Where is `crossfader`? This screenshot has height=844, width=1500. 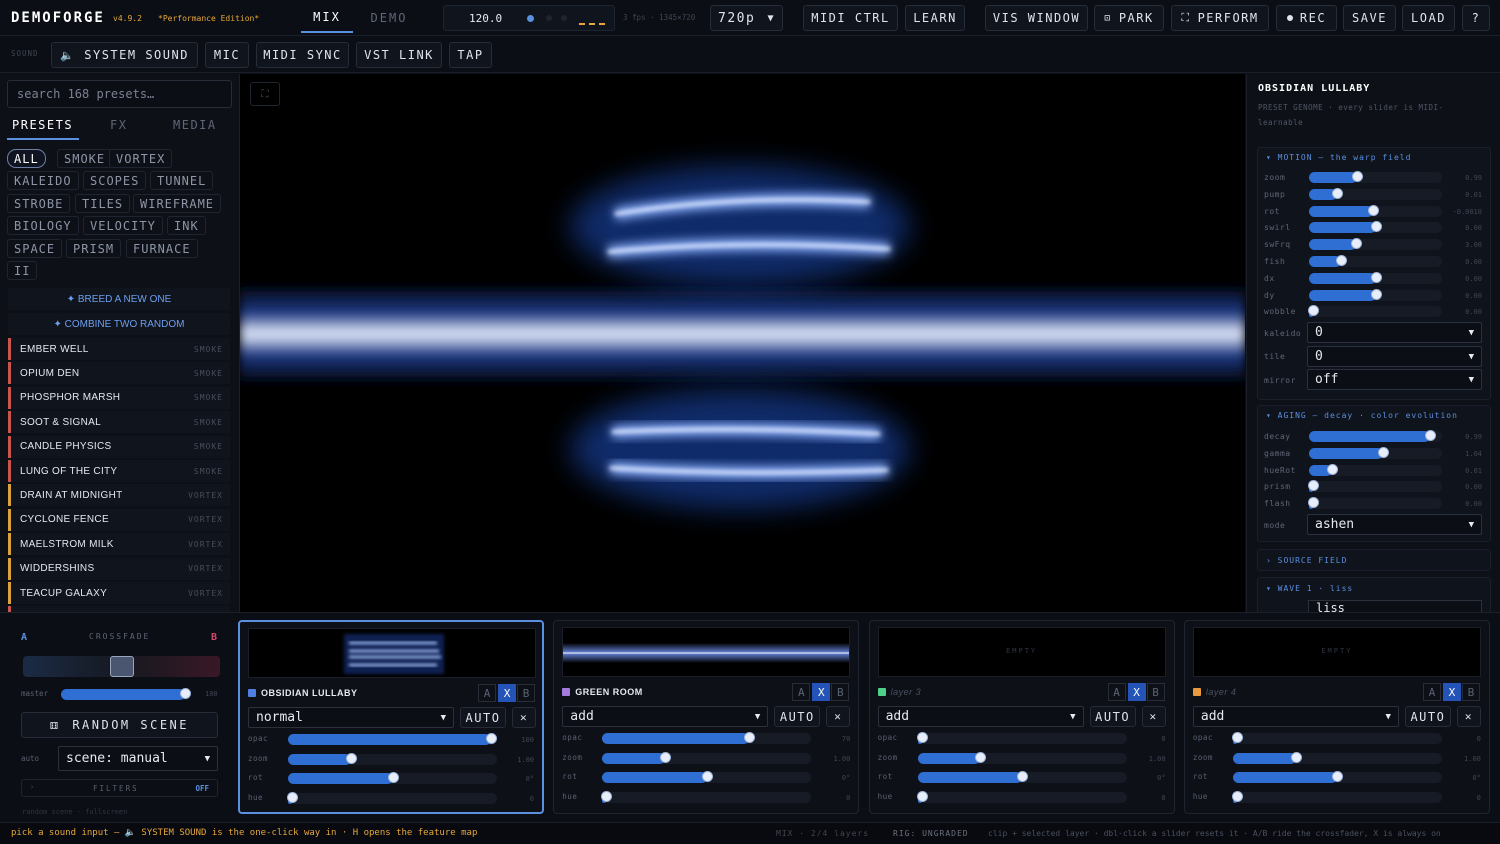
crossfader is located at coordinates (121, 666).